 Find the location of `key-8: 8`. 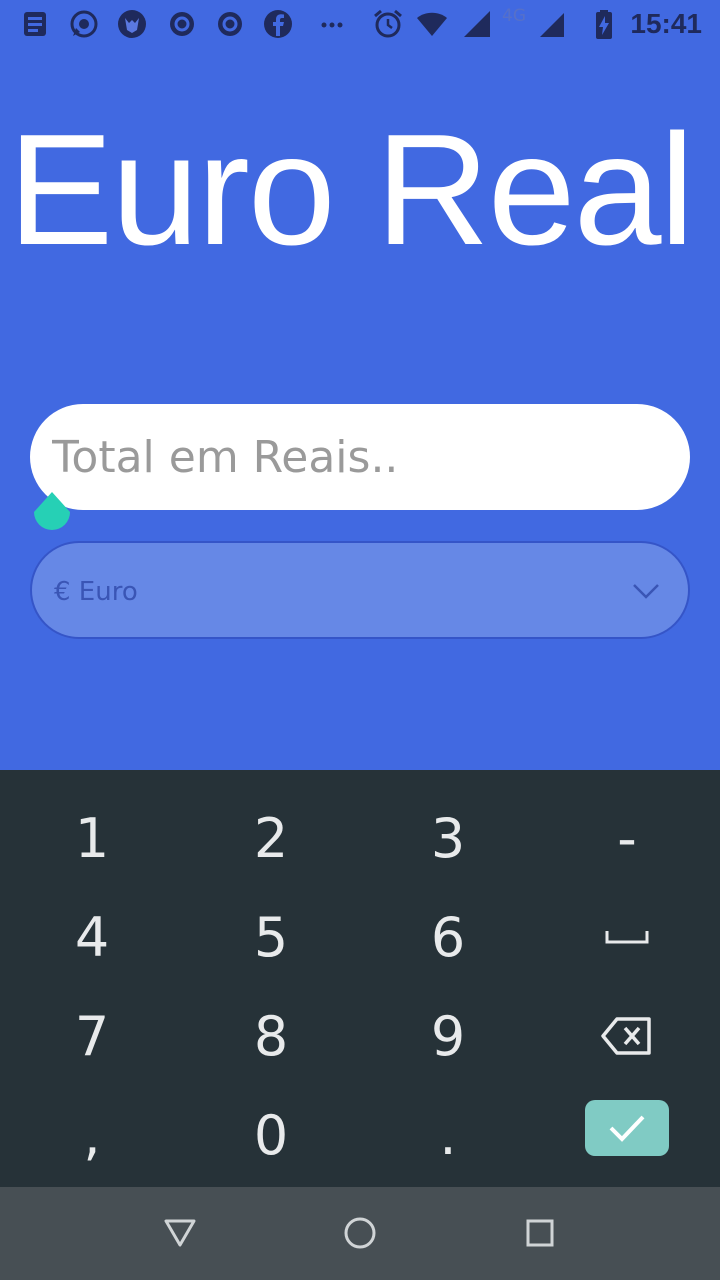

key-8: 8 is located at coordinates (271, 1036).